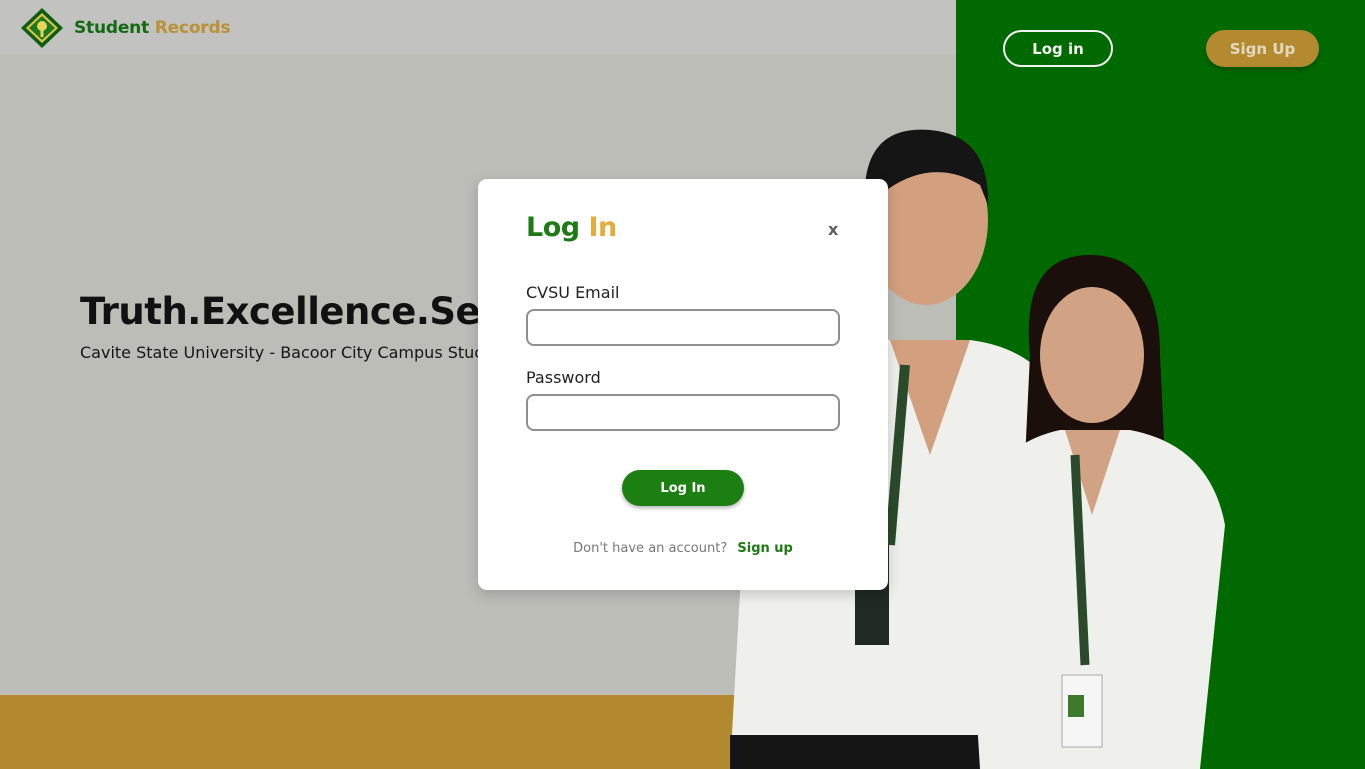  Describe the element at coordinates (650, 548) in the screenshot. I see `signup-question: Don't have an account?` at that location.